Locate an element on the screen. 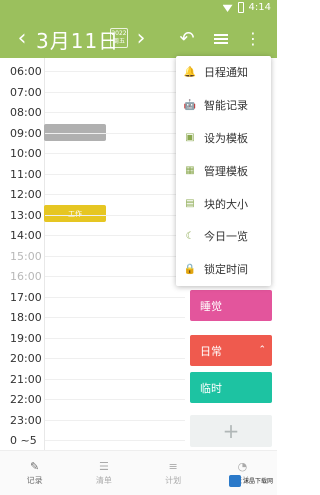 The width and height of the screenshot is (320, 495). prev-day-button: ‹ is located at coordinates (22, 38).